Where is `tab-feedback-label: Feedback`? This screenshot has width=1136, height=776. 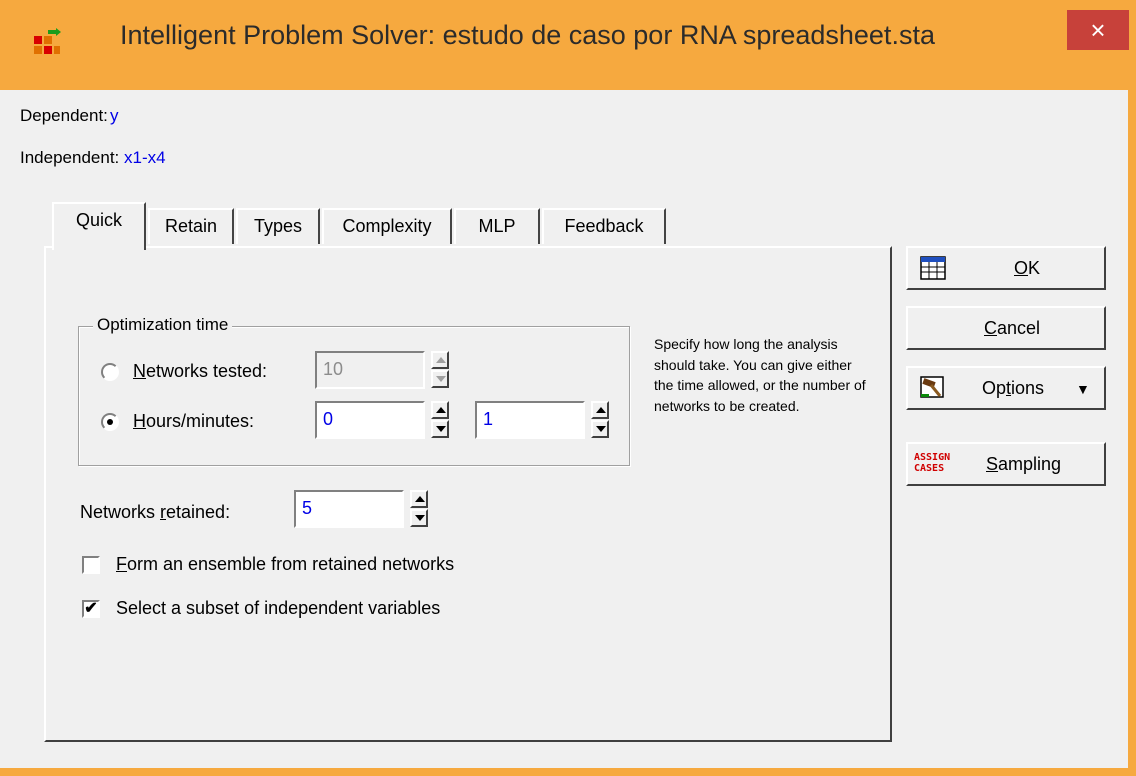
tab-feedback-label: Feedback is located at coordinates (604, 226).